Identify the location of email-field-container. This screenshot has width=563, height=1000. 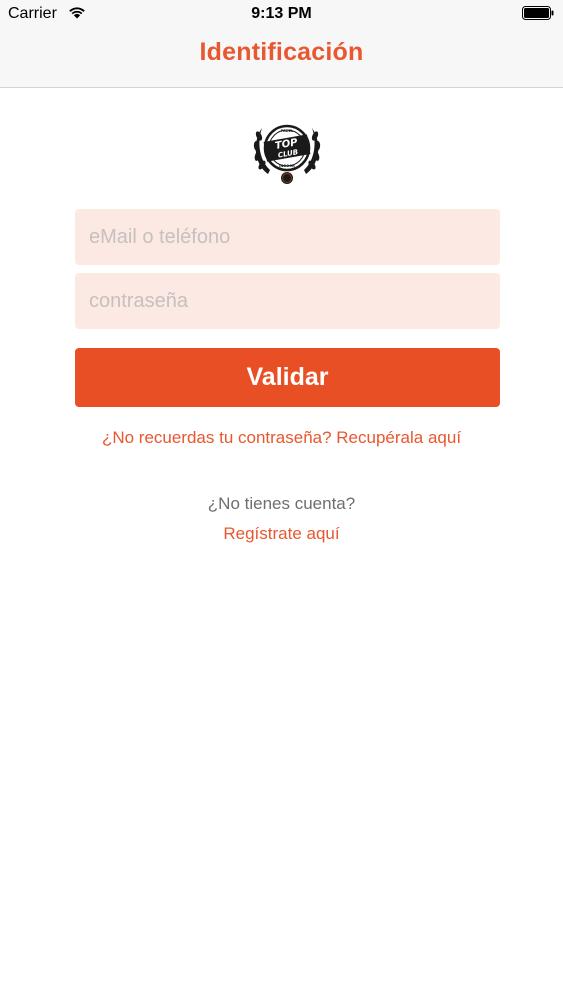
(287, 237).